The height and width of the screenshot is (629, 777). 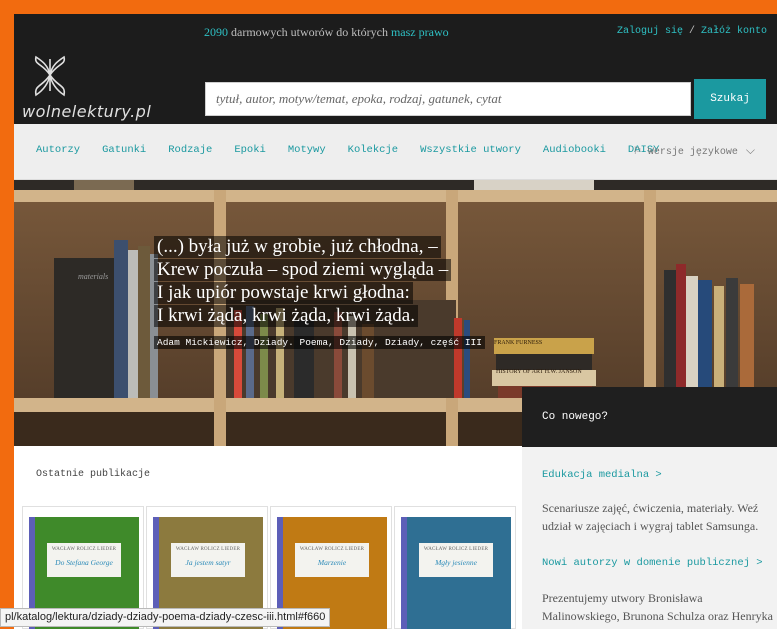 I want to click on register-link: Załóż konto, so click(x=734, y=31).